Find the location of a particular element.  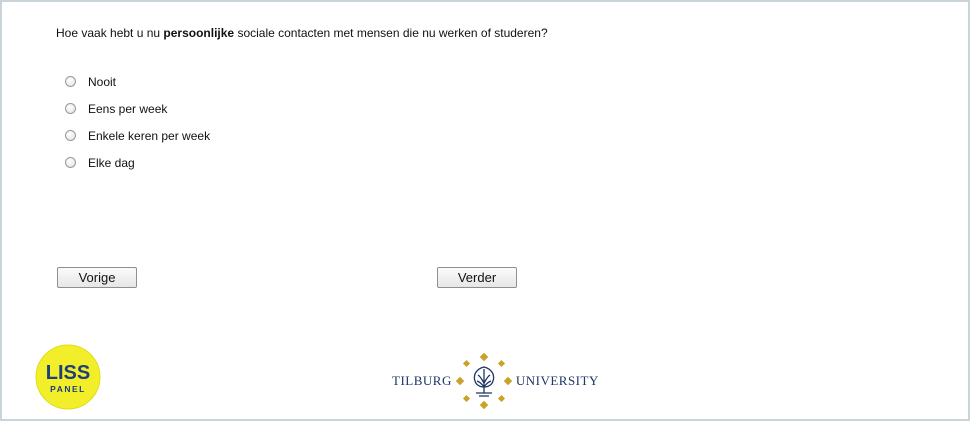

tilburg-logo-left: TILBURG is located at coordinates (422, 380).